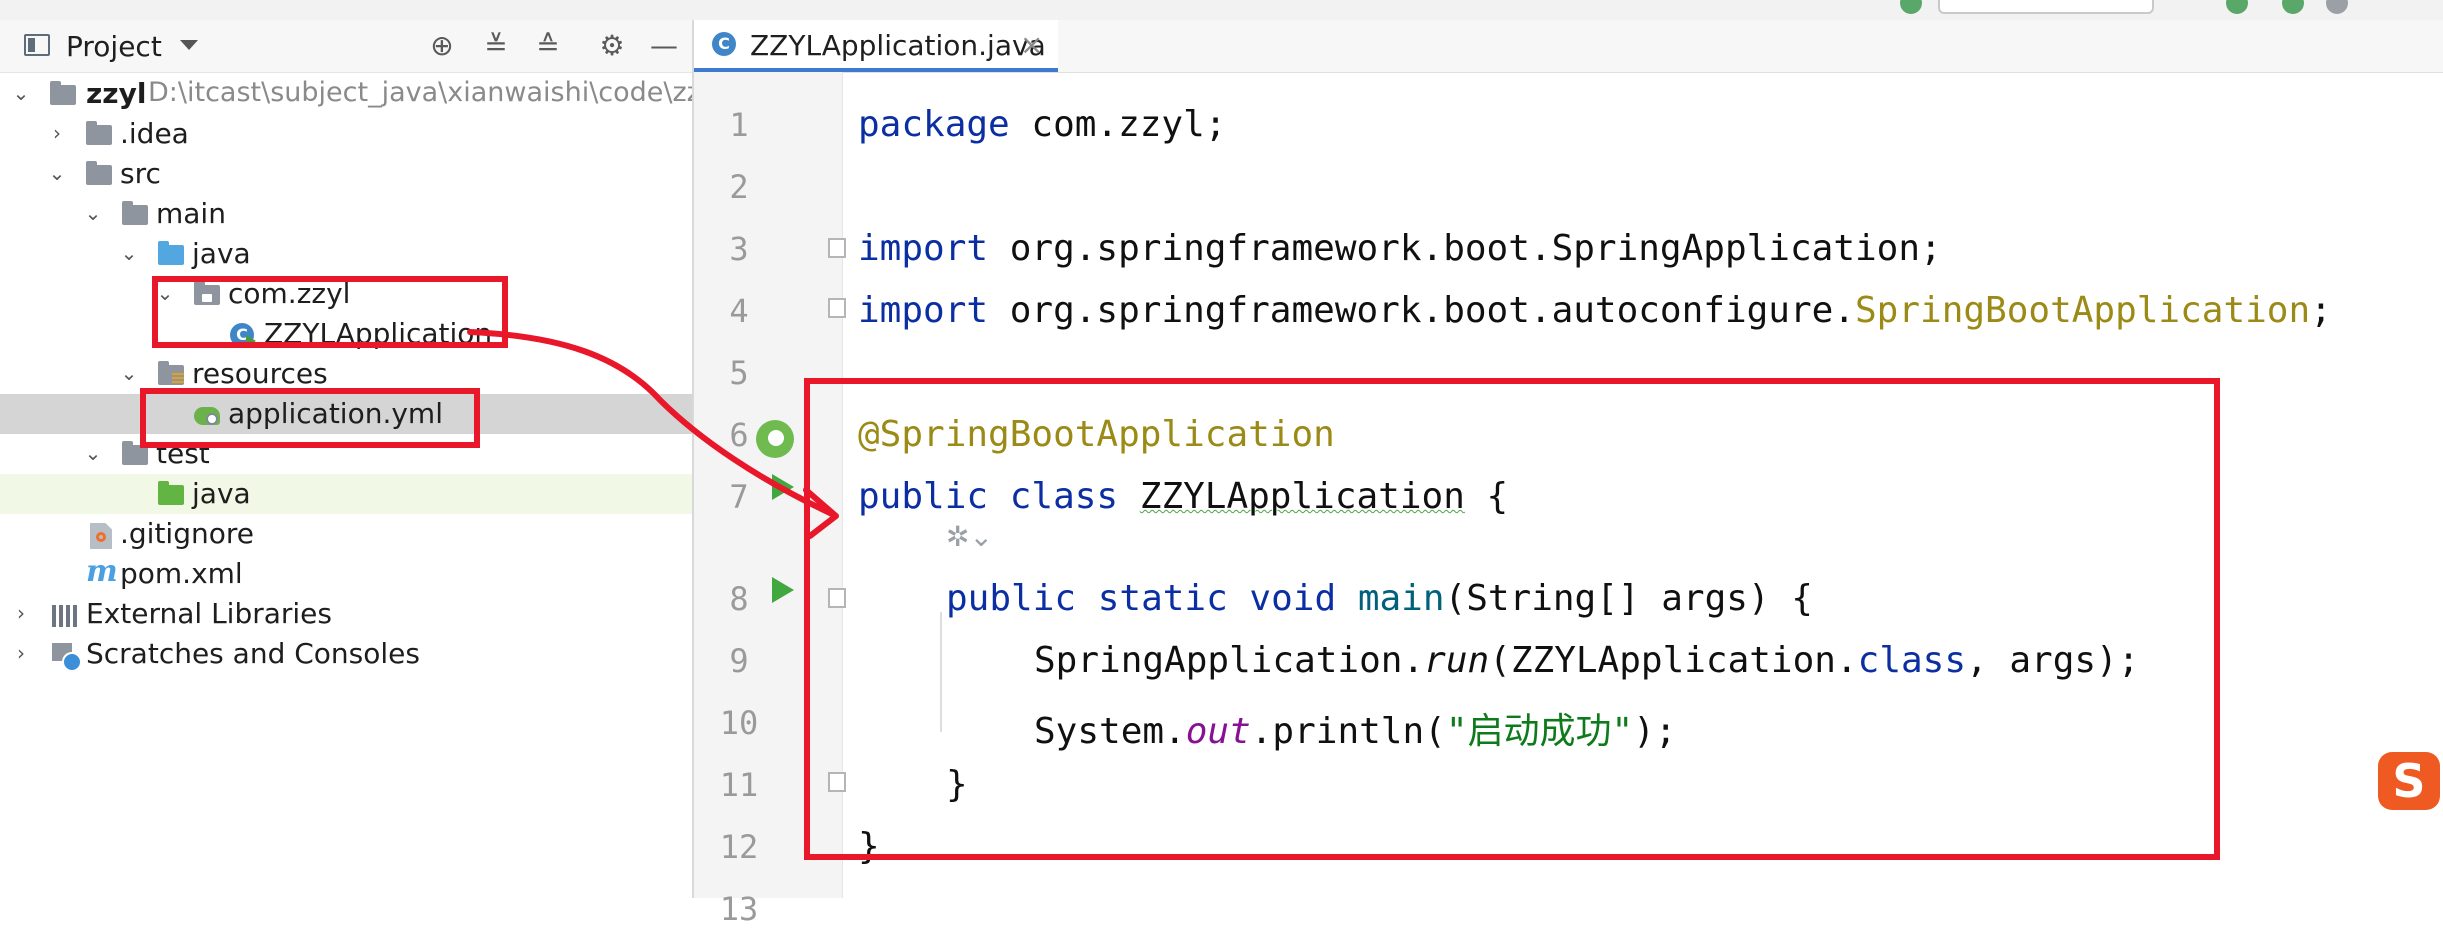 This screenshot has width=2443, height=928. Describe the element at coordinates (739, 373) in the screenshot. I see `line-number: 5` at that location.